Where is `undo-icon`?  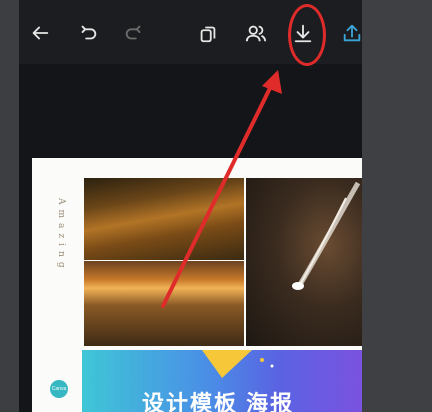
undo-icon is located at coordinates (89, 32).